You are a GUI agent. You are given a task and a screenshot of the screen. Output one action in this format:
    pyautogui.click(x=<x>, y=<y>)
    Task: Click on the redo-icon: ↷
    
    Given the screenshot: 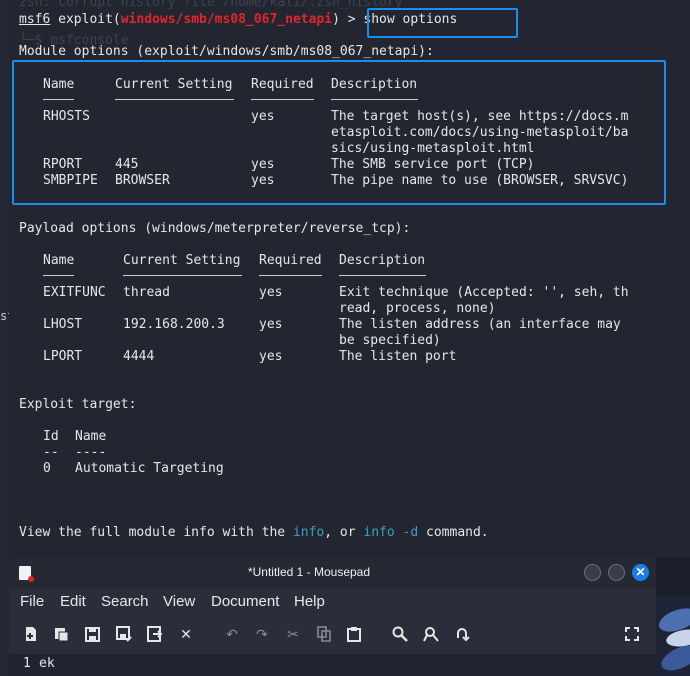 What is the action you would take?
    pyautogui.click(x=262, y=634)
    